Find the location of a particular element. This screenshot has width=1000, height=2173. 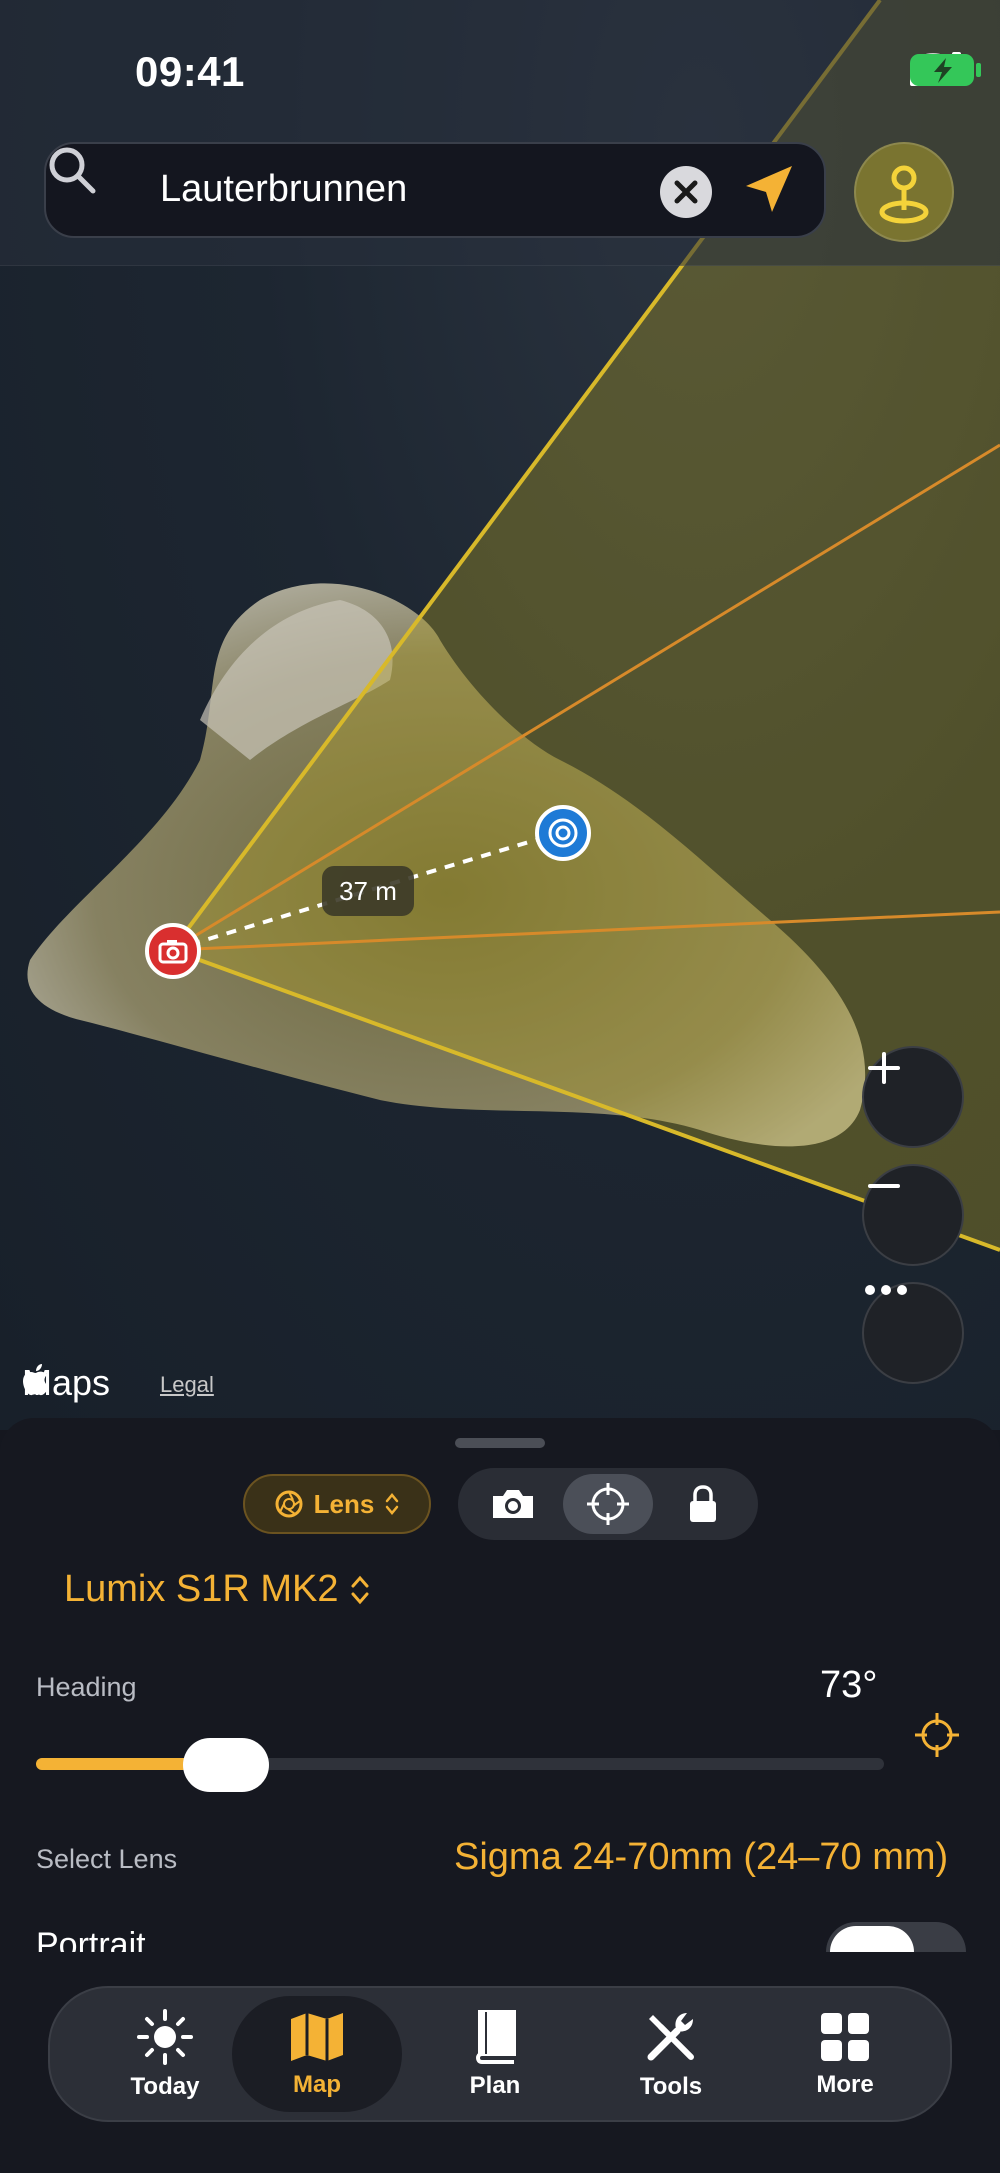

zoom-out-button is located at coordinates (913, 1215).